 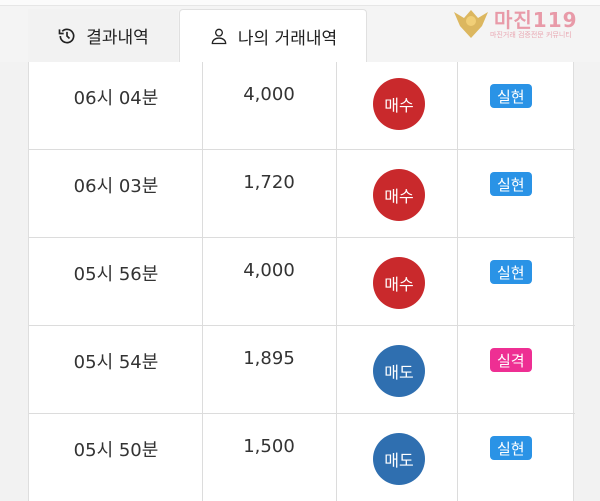 I want to click on trade-time: 05시 56분, so click(x=116, y=274).